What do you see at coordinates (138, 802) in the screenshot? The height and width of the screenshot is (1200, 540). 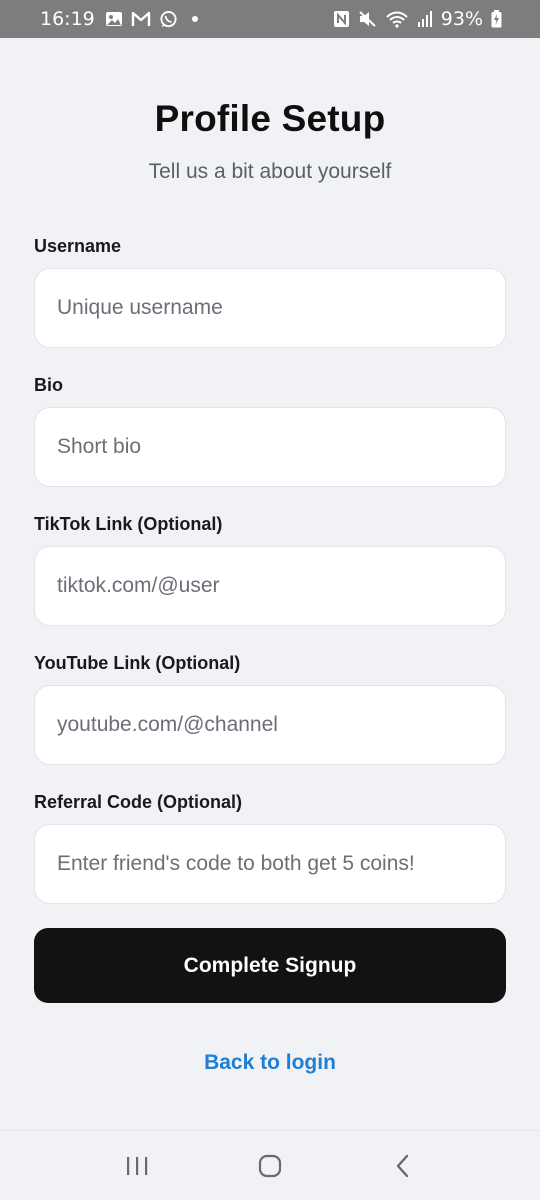 I see `referral-label: Referral Code (Optional)` at bounding box center [138, 802].